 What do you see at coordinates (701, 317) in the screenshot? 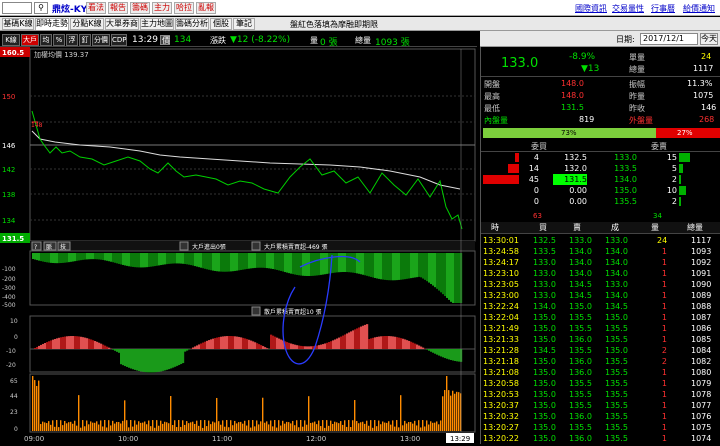
I see `trade-total: 1087` at bounding box center [701, 317].